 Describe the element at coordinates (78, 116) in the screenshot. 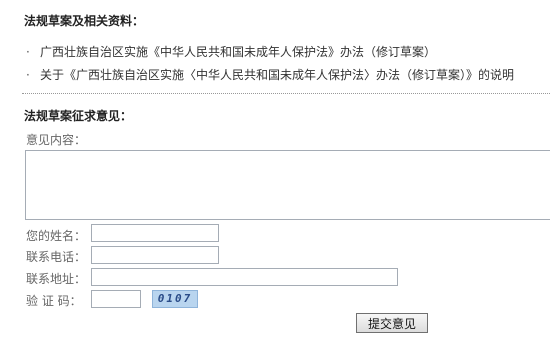

I see `section-title-comments: 法规草案征求意见：` at that location.